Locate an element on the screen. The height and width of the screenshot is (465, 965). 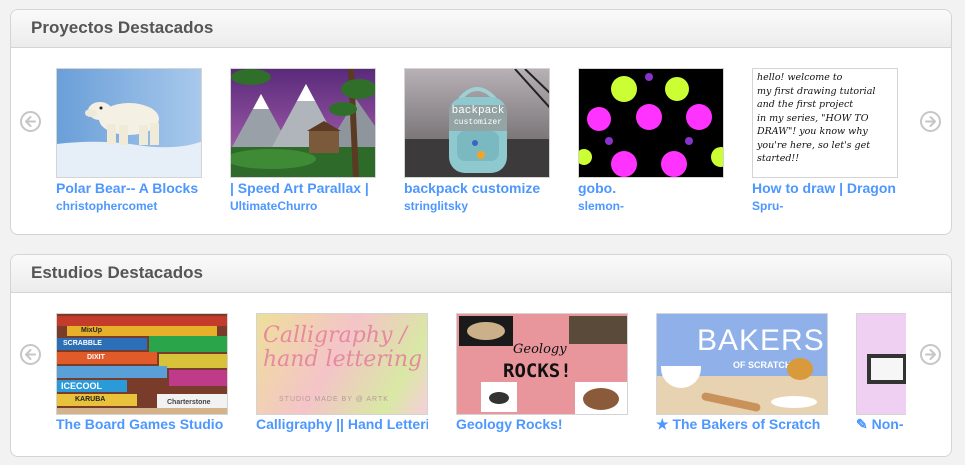
howto-thumb-line: you're here, so let's get is located at coordinates (814, 145).